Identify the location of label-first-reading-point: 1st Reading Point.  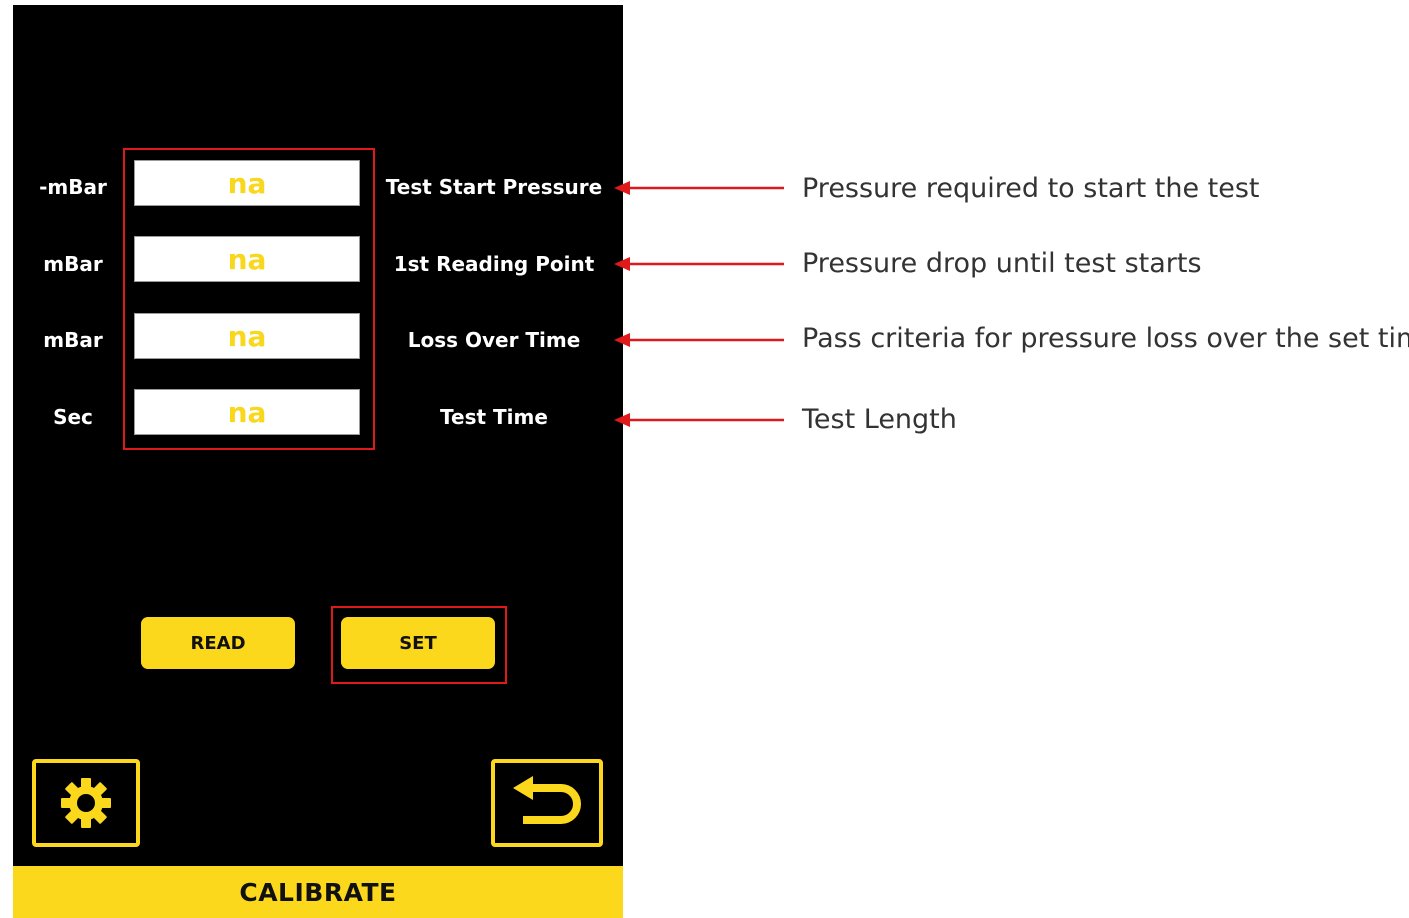
(494, 264).